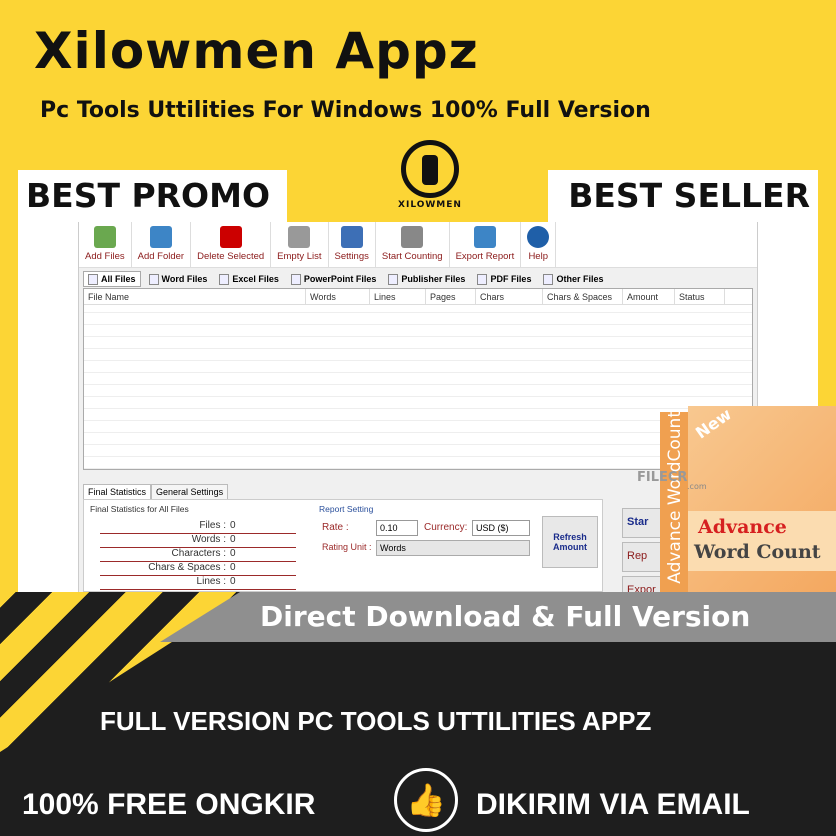  What do you see at coordinates (351, 237) in the screenshot?
I see `tools-icon` at bounding box center [351, 237].